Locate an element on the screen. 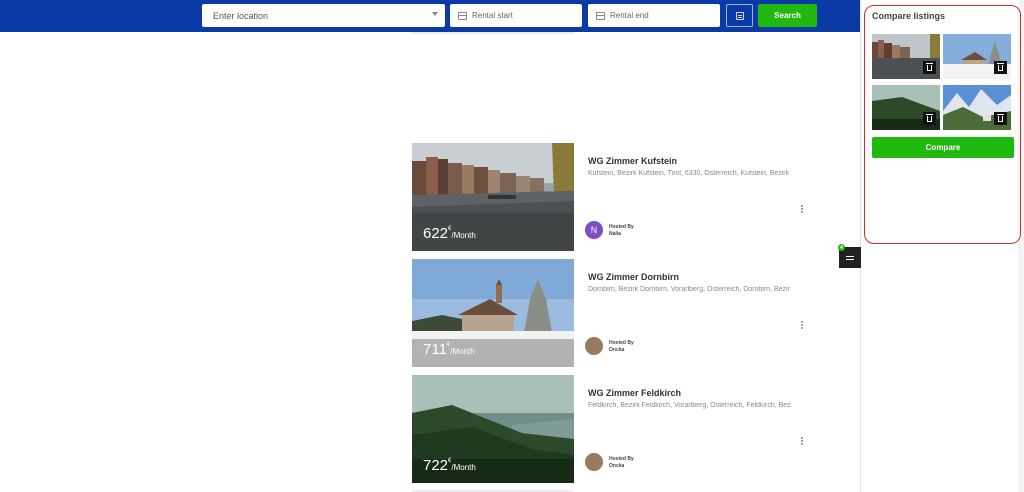  search-button: Search is located at coordinates (787, 15).